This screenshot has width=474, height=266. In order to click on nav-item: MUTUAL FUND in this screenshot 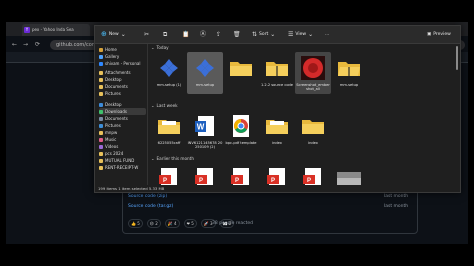, I will do `click(122, 160)`.